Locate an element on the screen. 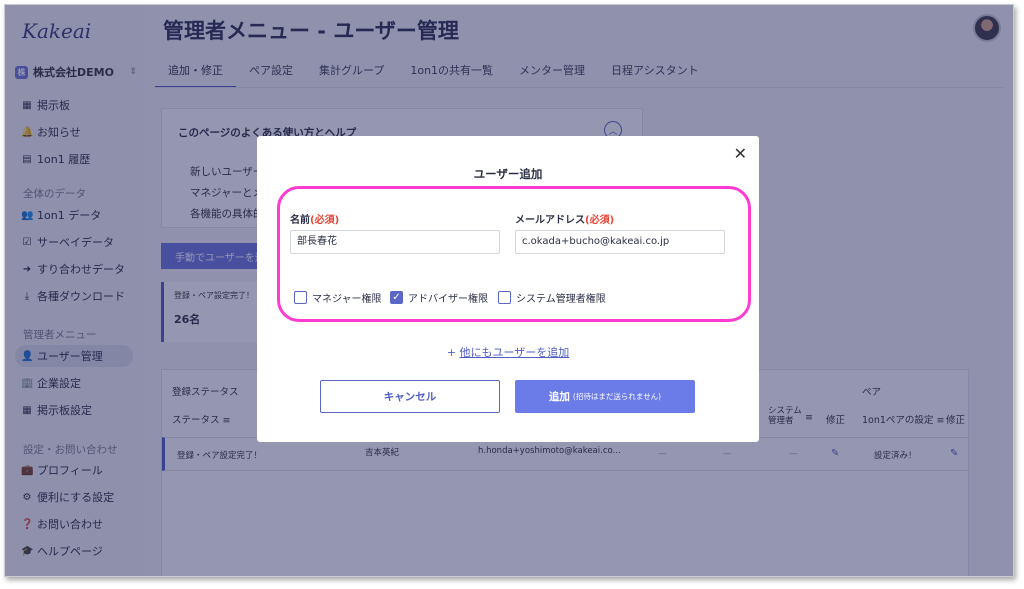 The image size is (1024, 589). advisor-permission-checkbox: ✓ アドバイザー権限 is located at coordinates (439, 297).